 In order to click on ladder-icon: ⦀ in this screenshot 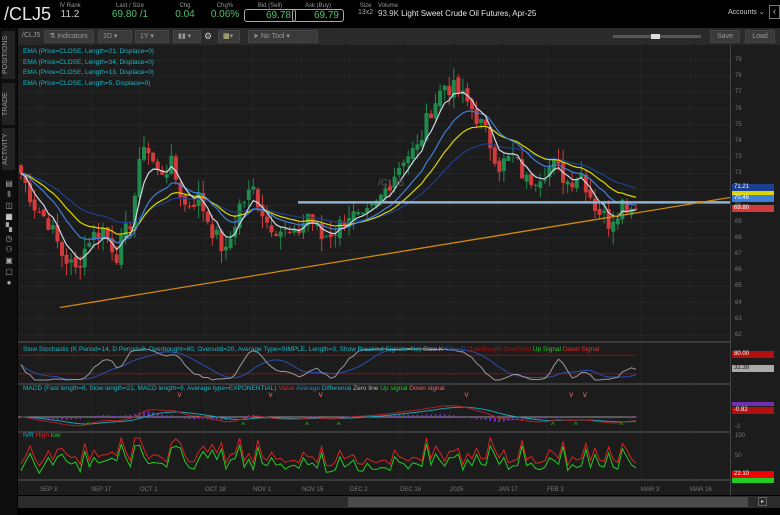, I will do `click(9, 194)`.